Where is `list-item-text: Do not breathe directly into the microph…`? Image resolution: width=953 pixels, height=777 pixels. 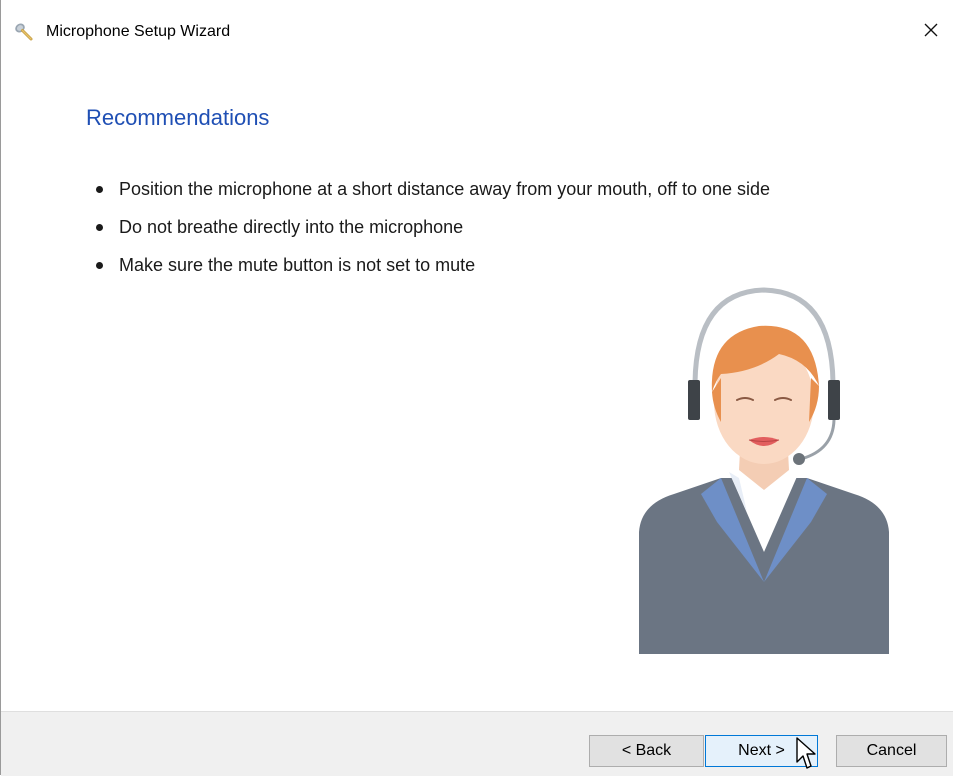
list-item-text: Do not breathe directly into the microph… is located at coordinates (291, 227).